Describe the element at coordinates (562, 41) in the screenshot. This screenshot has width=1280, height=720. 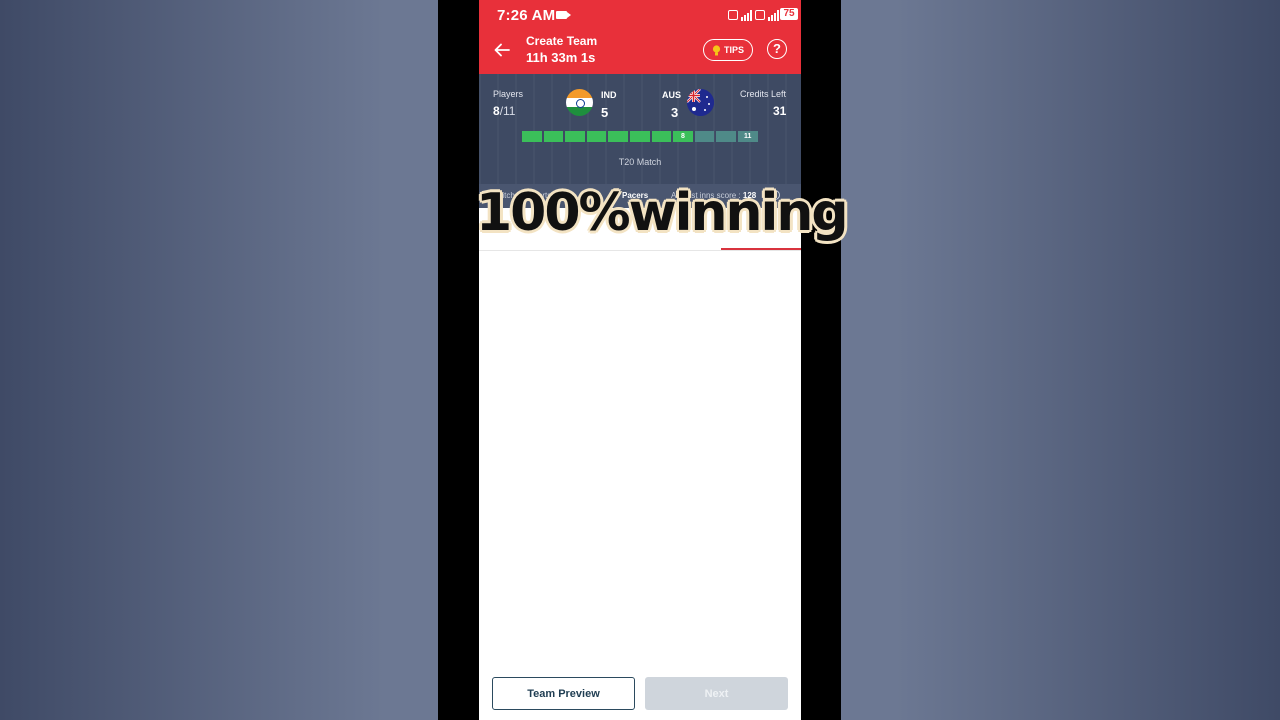
I see `page-title: Create Team` at that location.